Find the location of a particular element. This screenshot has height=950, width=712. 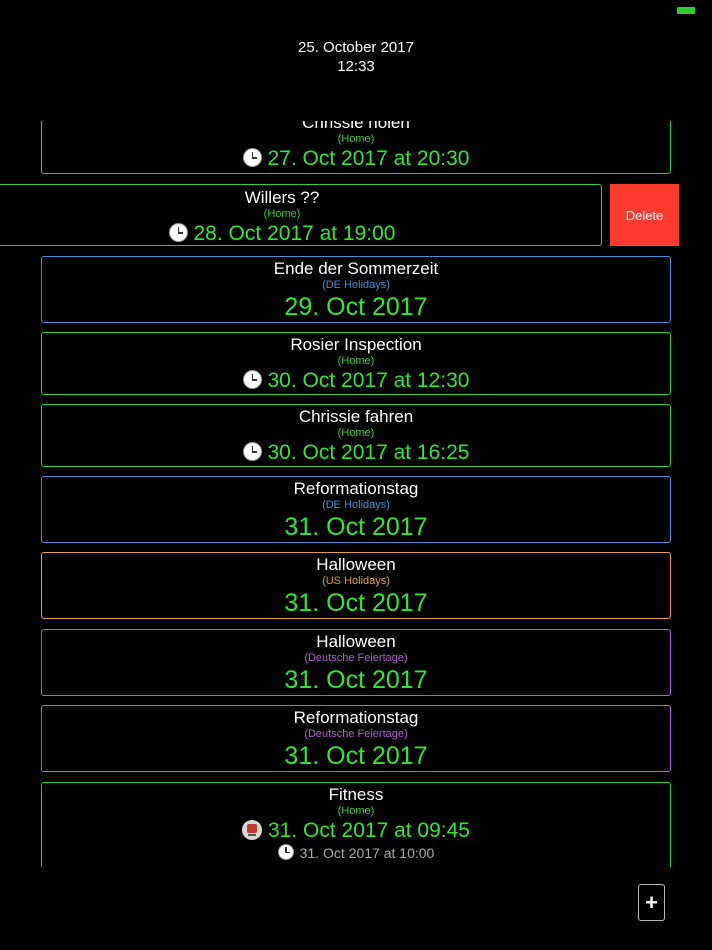

event-card: Halloween (US Holidays) 31. Oct 2017 is located at coordinates (356, 585).